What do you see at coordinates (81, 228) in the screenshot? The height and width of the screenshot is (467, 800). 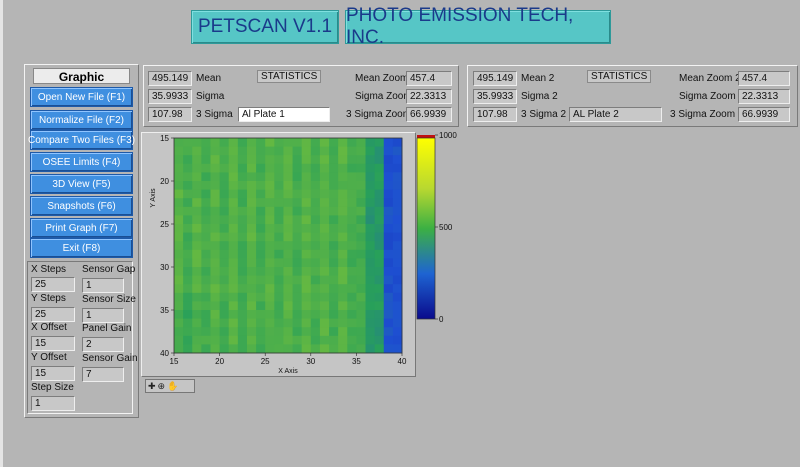 I see `print-graph-button: Print Graph (F7)` at bounding box center [81, 228].